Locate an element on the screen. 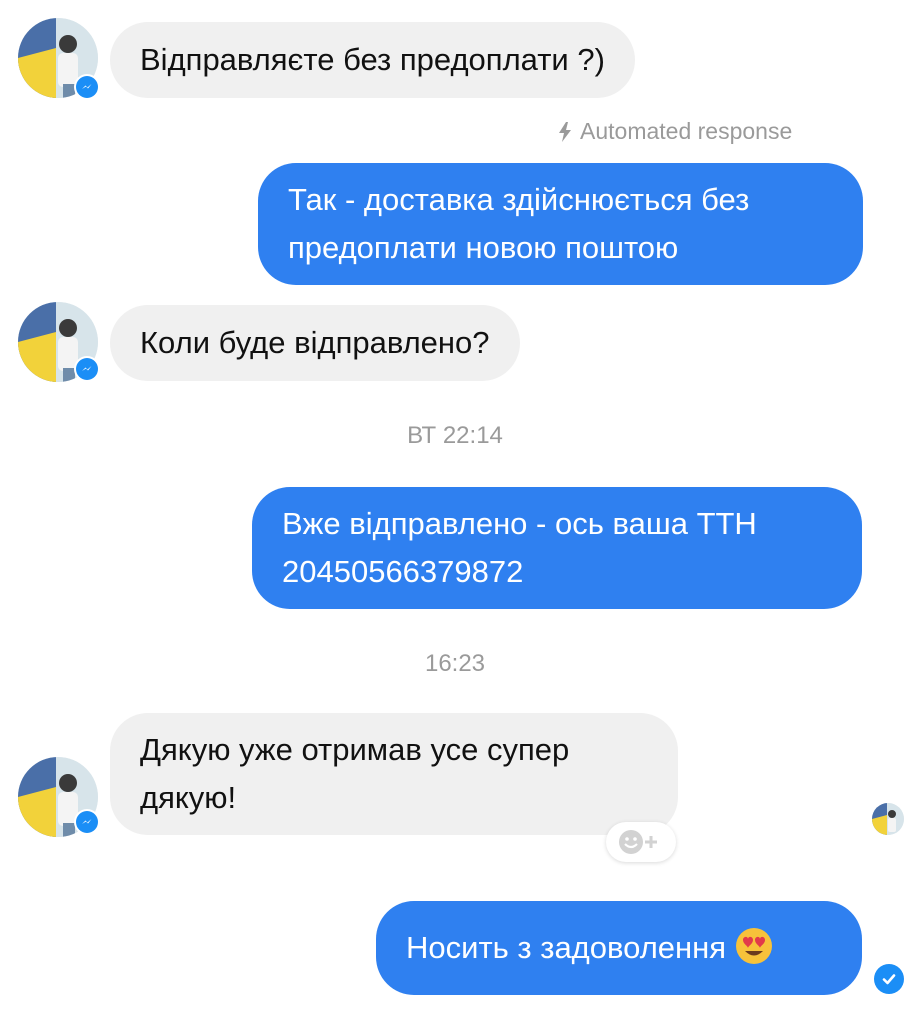  timestamp: ВТ 22:14 is located at coordinates (455, 435).